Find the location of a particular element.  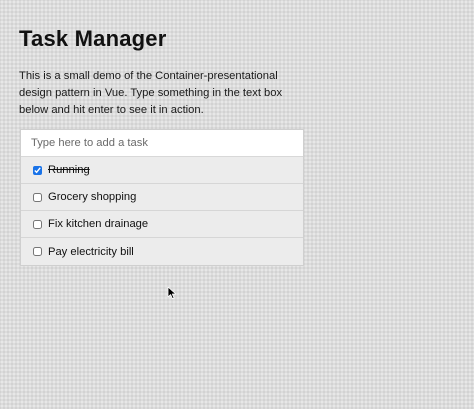

task-item: Grocery shopping is located at coordinates (162, 197).